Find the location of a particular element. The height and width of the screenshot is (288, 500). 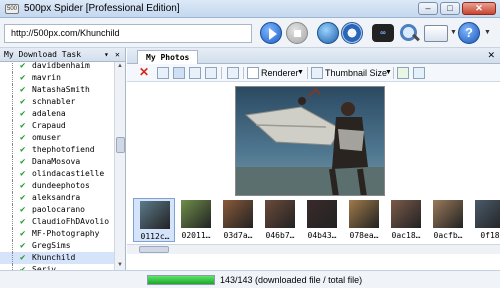

search-icon is located at coordinates (409, 33).